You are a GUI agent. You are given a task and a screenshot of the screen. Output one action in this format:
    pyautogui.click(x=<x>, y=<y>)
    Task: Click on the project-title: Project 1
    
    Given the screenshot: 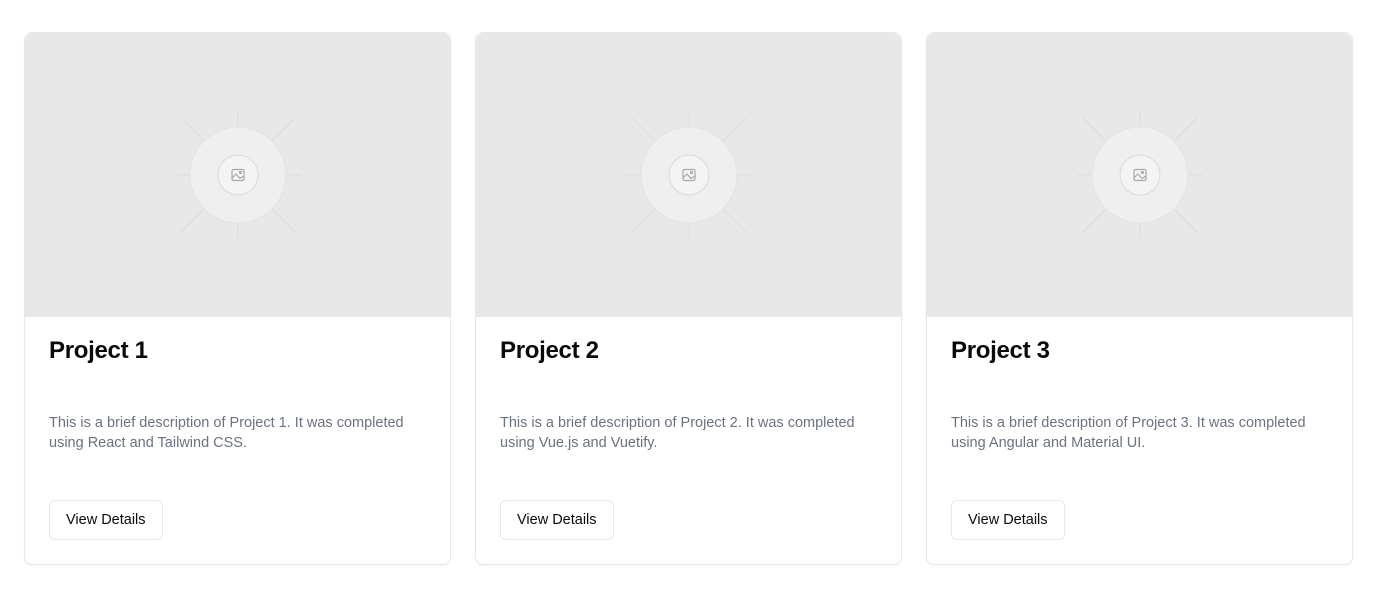 What is the action you would take?
    pyautogui.click(x=98, y=350)
    